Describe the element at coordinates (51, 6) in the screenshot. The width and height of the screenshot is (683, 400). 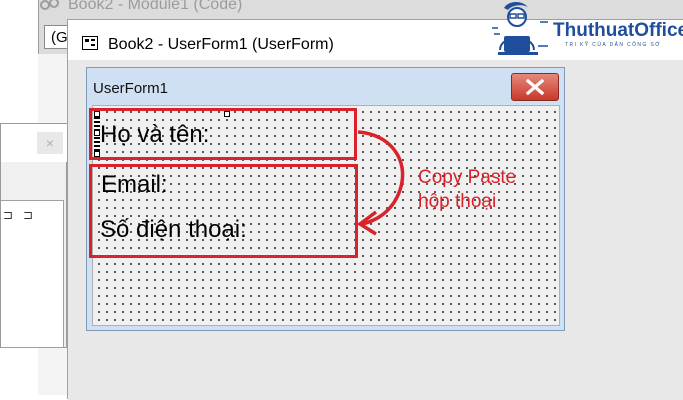
I see `vba-module-icon` at that location.